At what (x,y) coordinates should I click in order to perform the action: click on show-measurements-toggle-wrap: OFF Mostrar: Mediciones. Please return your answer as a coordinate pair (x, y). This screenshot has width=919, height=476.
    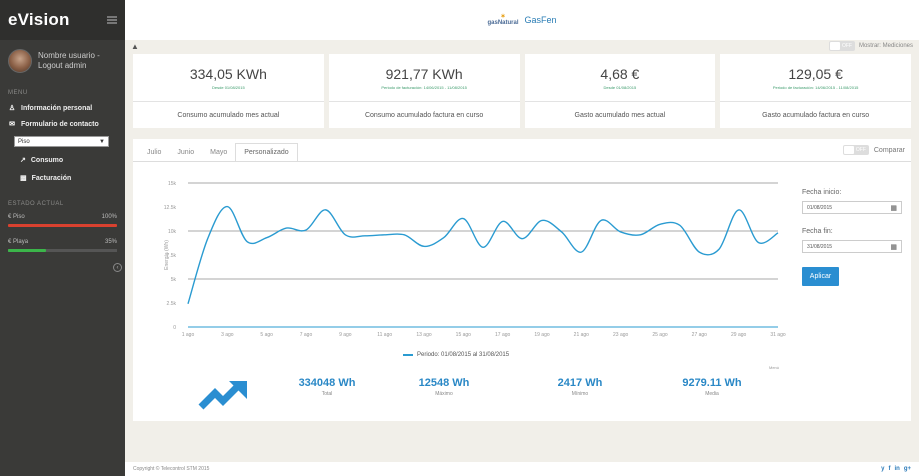
    Looking at the image, I should click on (870, 46).